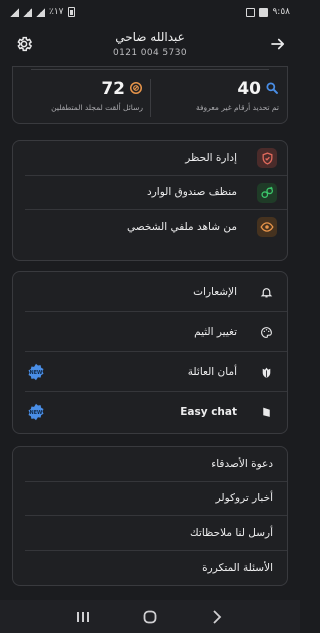 The image size is (320, 633). Describe the element at coordinates (156, 412) in the screenshot. I see `easy-chat-item: NEW Easy chat` at that location.